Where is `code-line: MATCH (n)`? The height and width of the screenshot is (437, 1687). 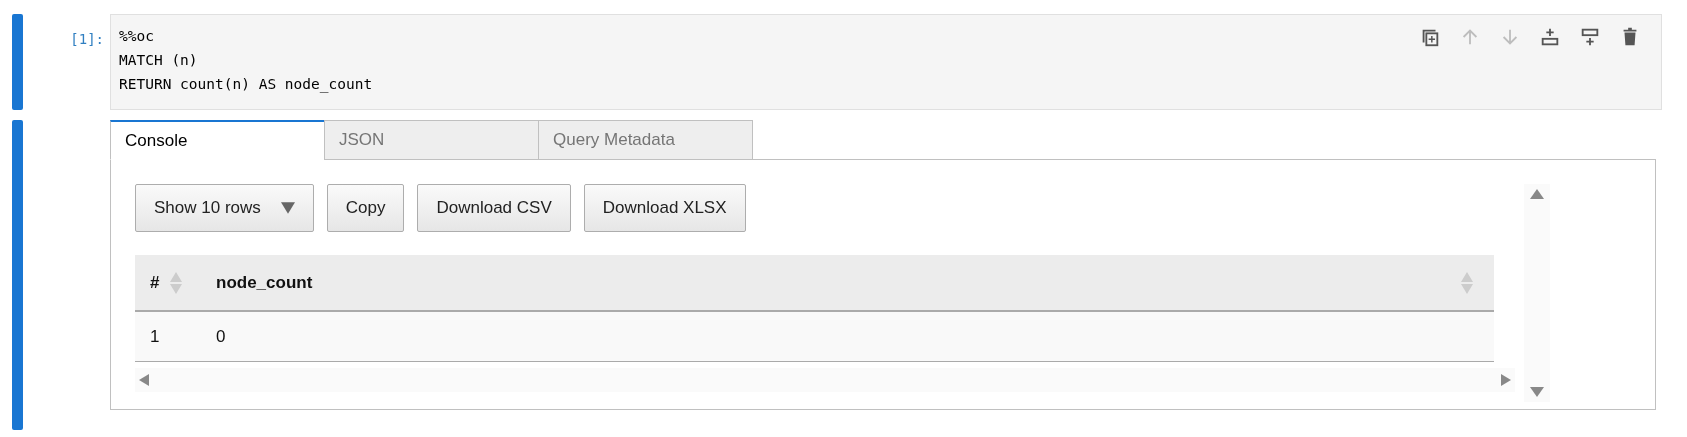 code-line: MATCH (n) is located at coordinates (159, 60).